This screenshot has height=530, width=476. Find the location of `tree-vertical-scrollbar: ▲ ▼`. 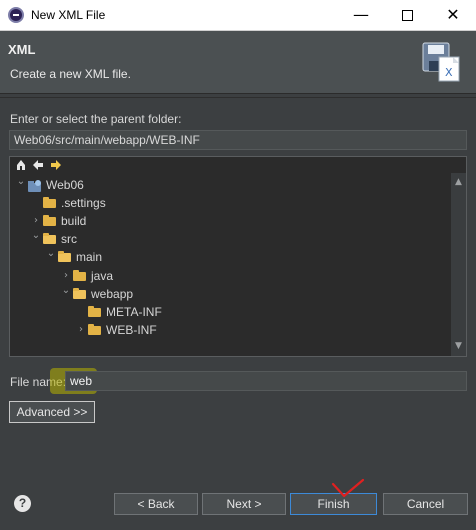

tree-vertical-scrollbar: ▲ ▼ is located at coordinates (458, 264).